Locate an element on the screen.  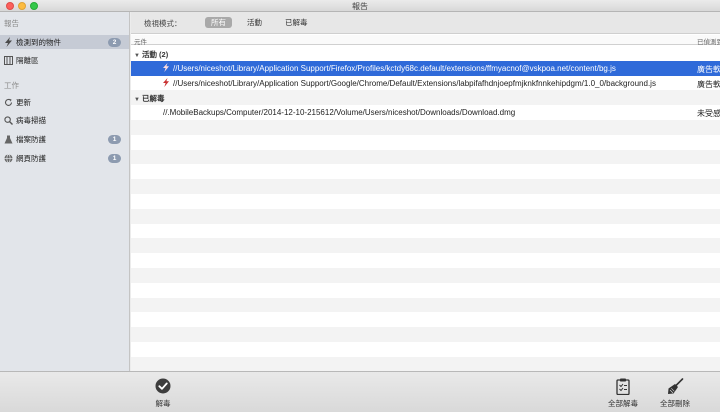
refresh-icon is located at coordinates (8, 102).